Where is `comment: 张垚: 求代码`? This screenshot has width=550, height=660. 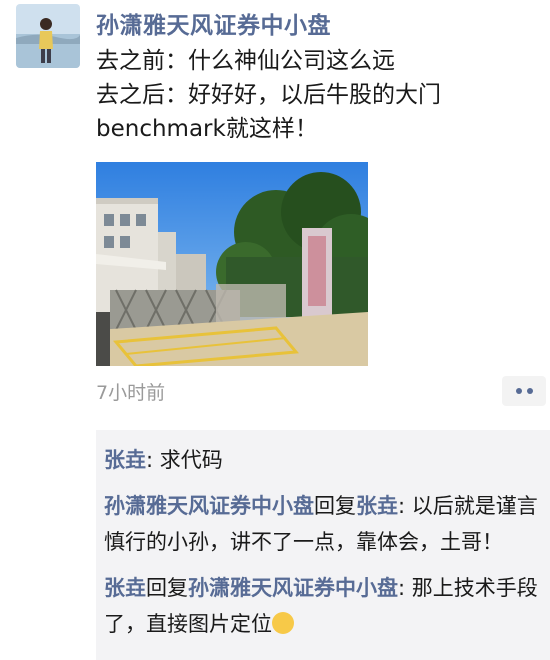 comment: 张垚: 求代码 is located at coordinates (322, 460).